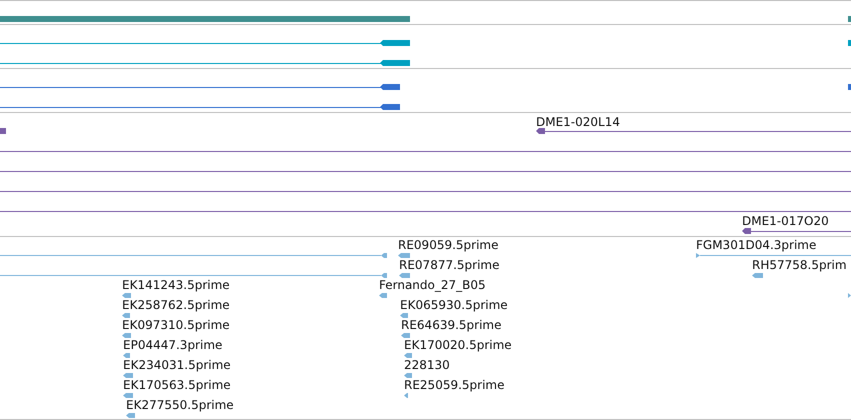 This screenshot has width=851, height=420. Describe the element at coordinates (578, 122) in the screenshot. I see `feature-label: DME1-020L14` at that location.